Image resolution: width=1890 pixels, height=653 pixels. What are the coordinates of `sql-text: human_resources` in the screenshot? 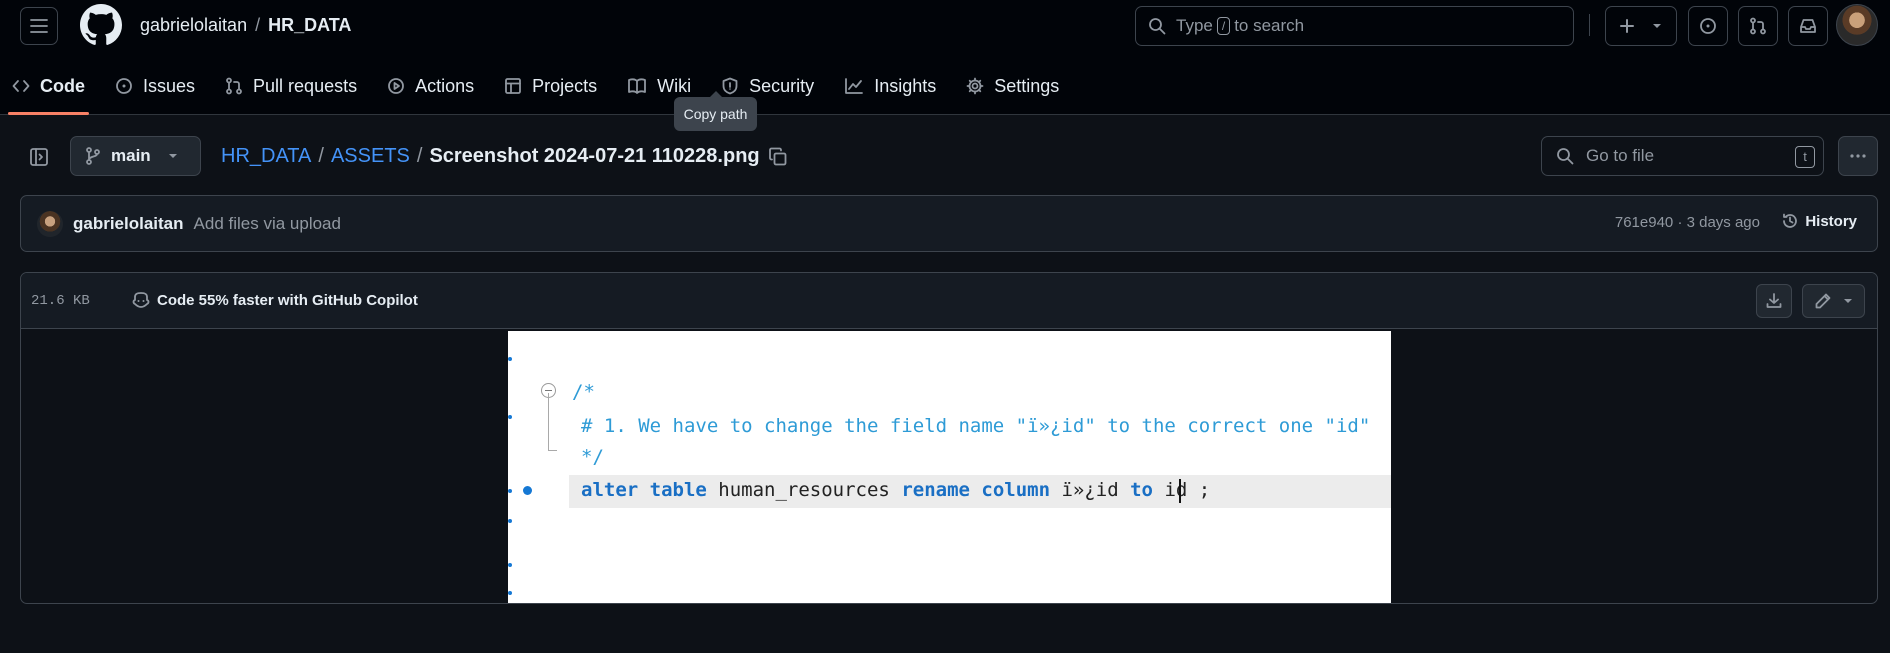 It's located at (804, 490).